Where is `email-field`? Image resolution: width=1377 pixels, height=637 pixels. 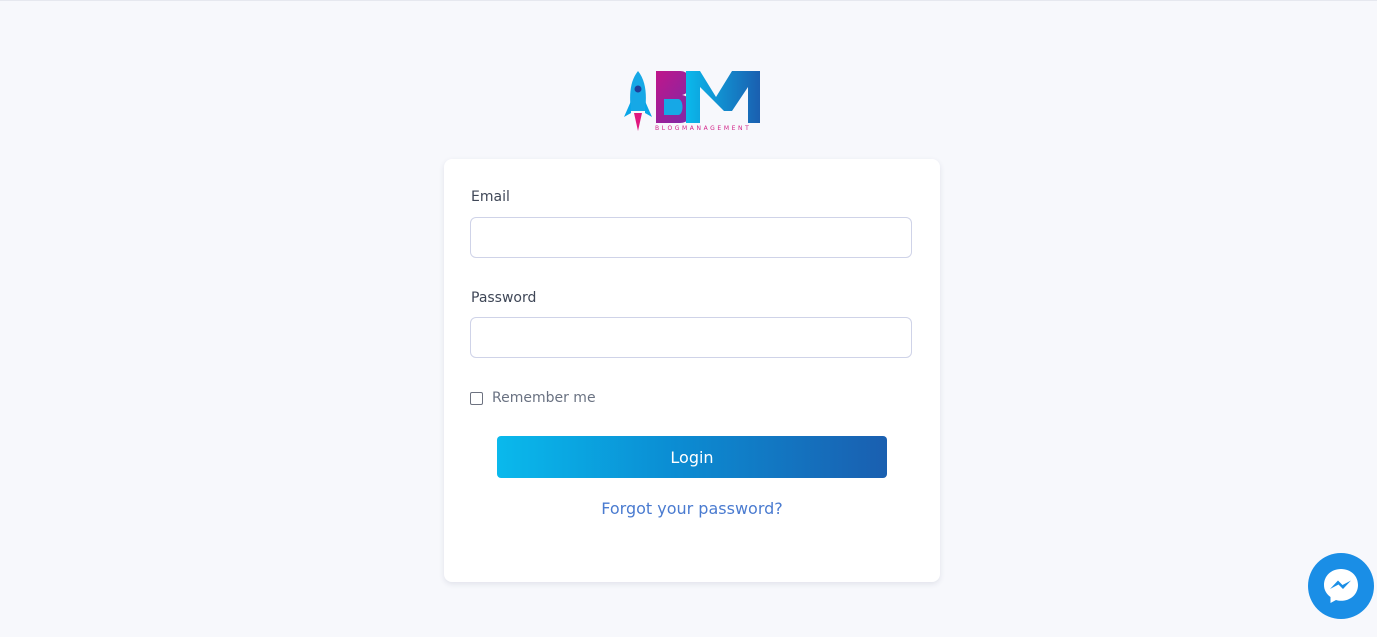
email-field is located at coordinates (691, 237).